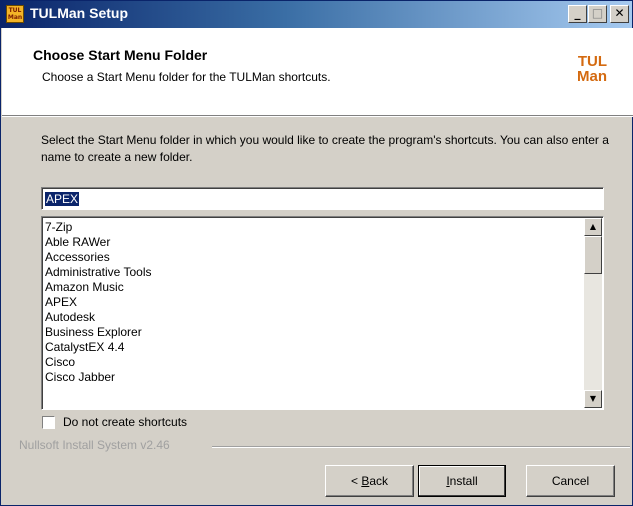 The image size is (633, 506). Describe the element at coordinates (592, 76) in the screenshot. I see `logo-line-2: Man` at that location.